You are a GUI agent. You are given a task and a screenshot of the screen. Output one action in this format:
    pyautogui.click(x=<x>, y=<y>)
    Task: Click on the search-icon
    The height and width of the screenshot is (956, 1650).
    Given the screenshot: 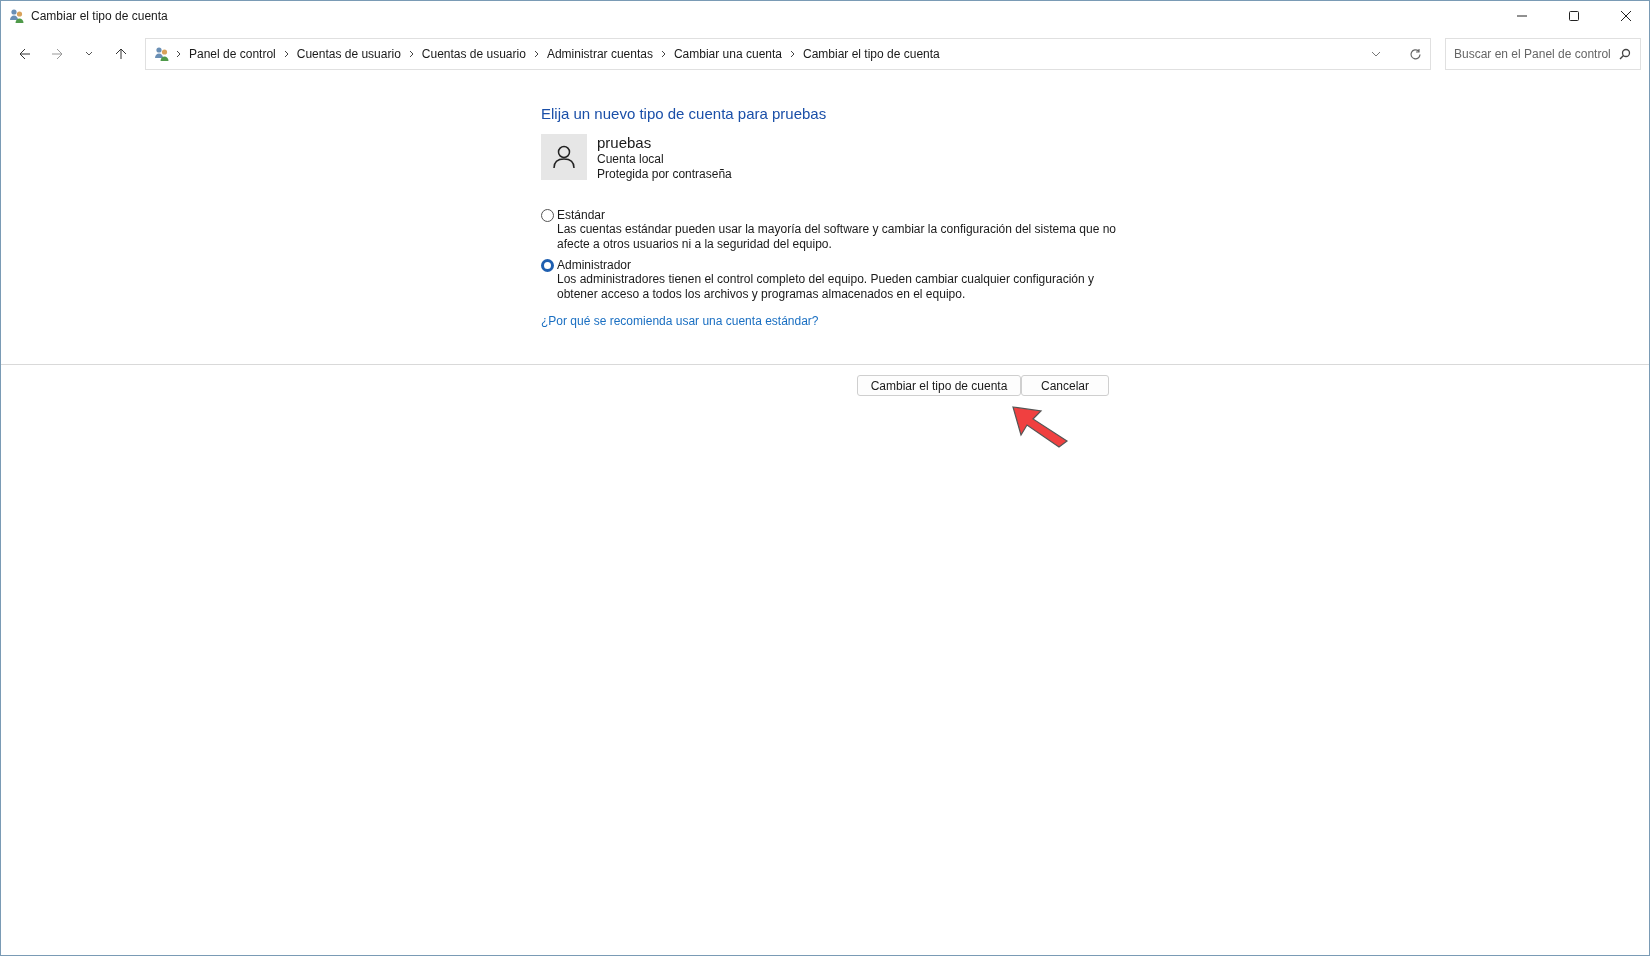 What is the action you would take?
    pyautogui.click(x=1625, y=54)
    